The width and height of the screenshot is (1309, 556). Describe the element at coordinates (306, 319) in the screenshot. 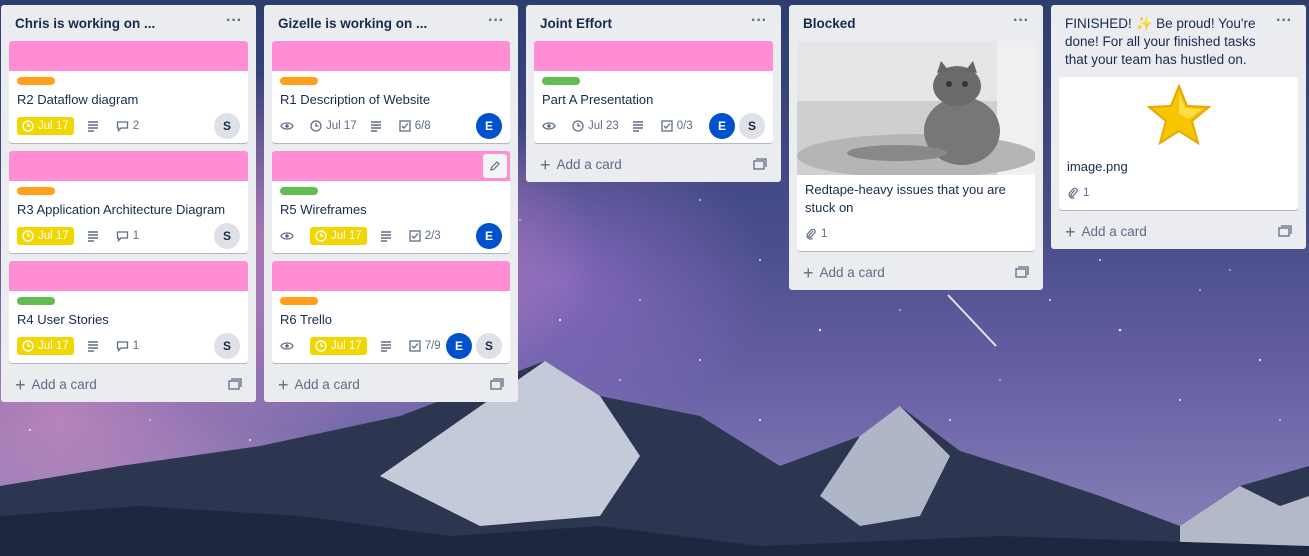

I see `card-title: R6 Trello` at that location.